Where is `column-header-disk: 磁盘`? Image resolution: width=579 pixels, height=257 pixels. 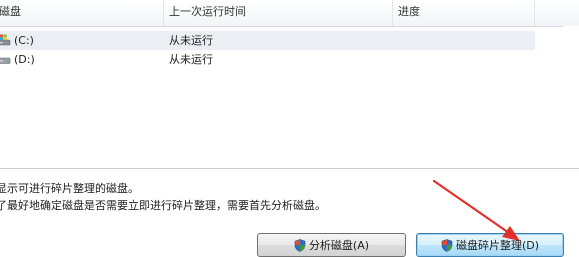
column-header-disk: 磁盘 is located at coordinates (82, 13).